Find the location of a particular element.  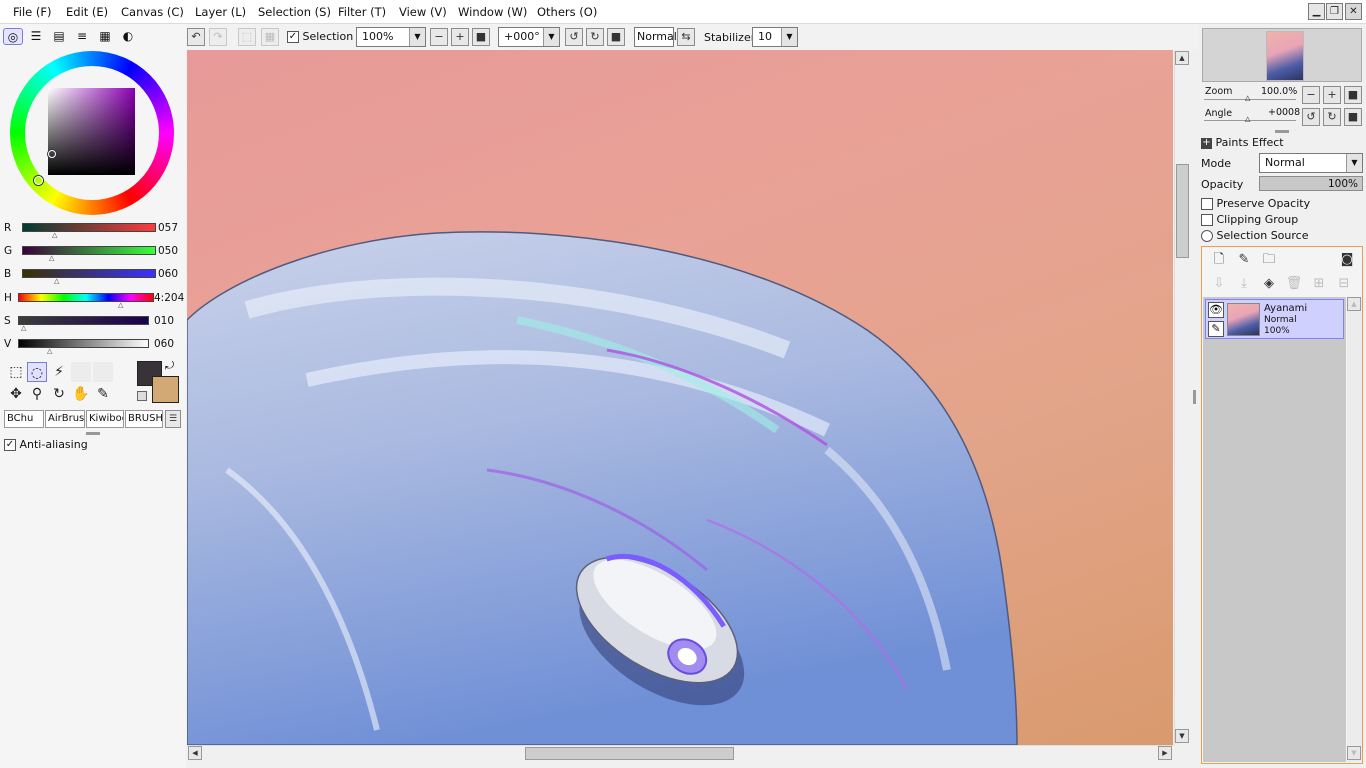

swap-colors-icon: ⤾ is located at coordinates (169, 366).